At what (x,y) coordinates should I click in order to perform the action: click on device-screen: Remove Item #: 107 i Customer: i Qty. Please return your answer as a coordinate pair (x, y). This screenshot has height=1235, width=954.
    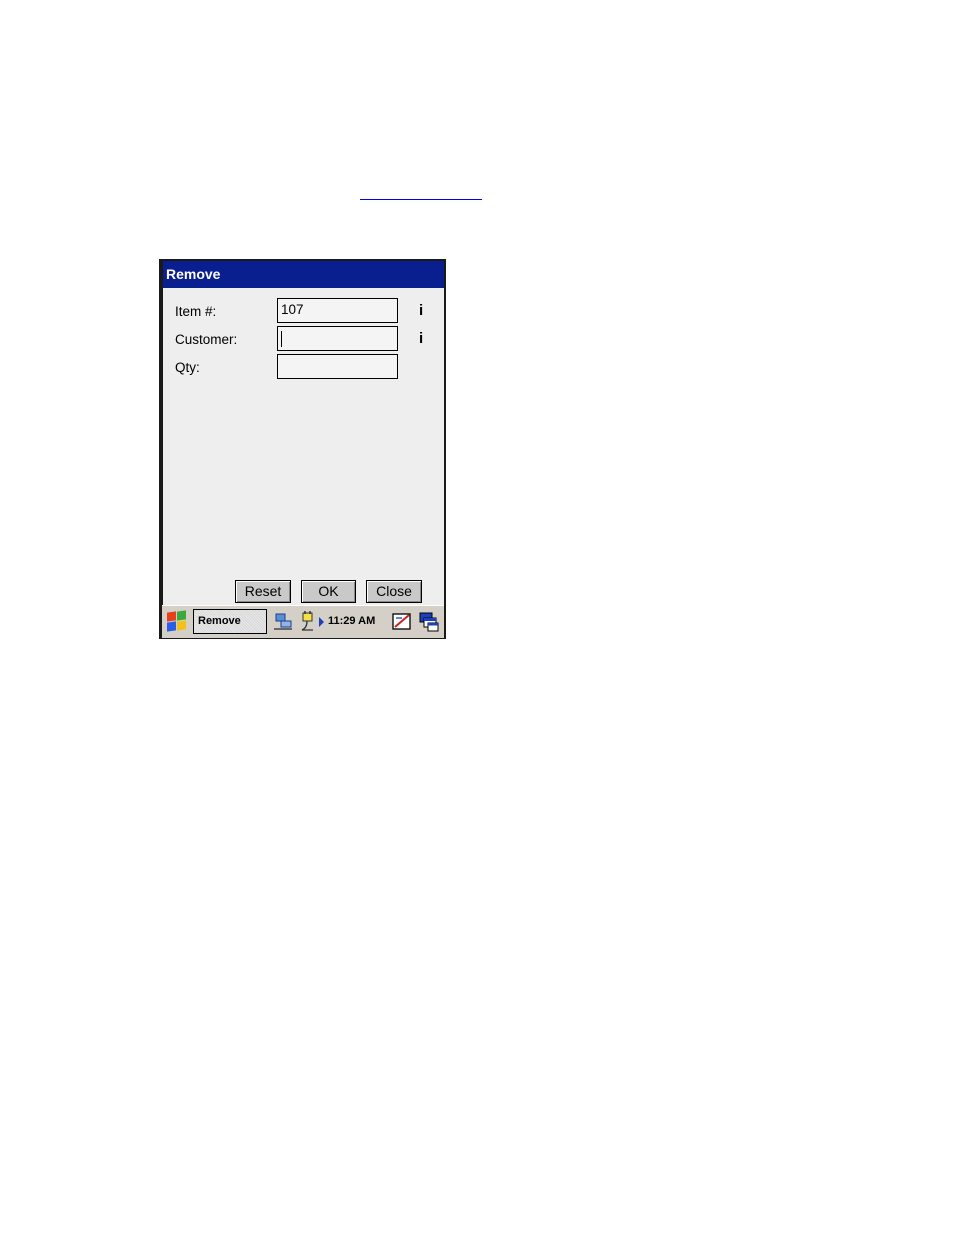
    Looking at the image, I should click on (302, 449).